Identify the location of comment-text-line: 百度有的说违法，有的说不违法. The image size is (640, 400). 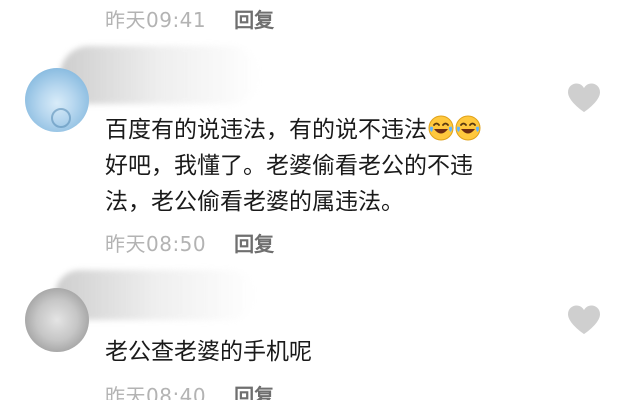
(266, 130).